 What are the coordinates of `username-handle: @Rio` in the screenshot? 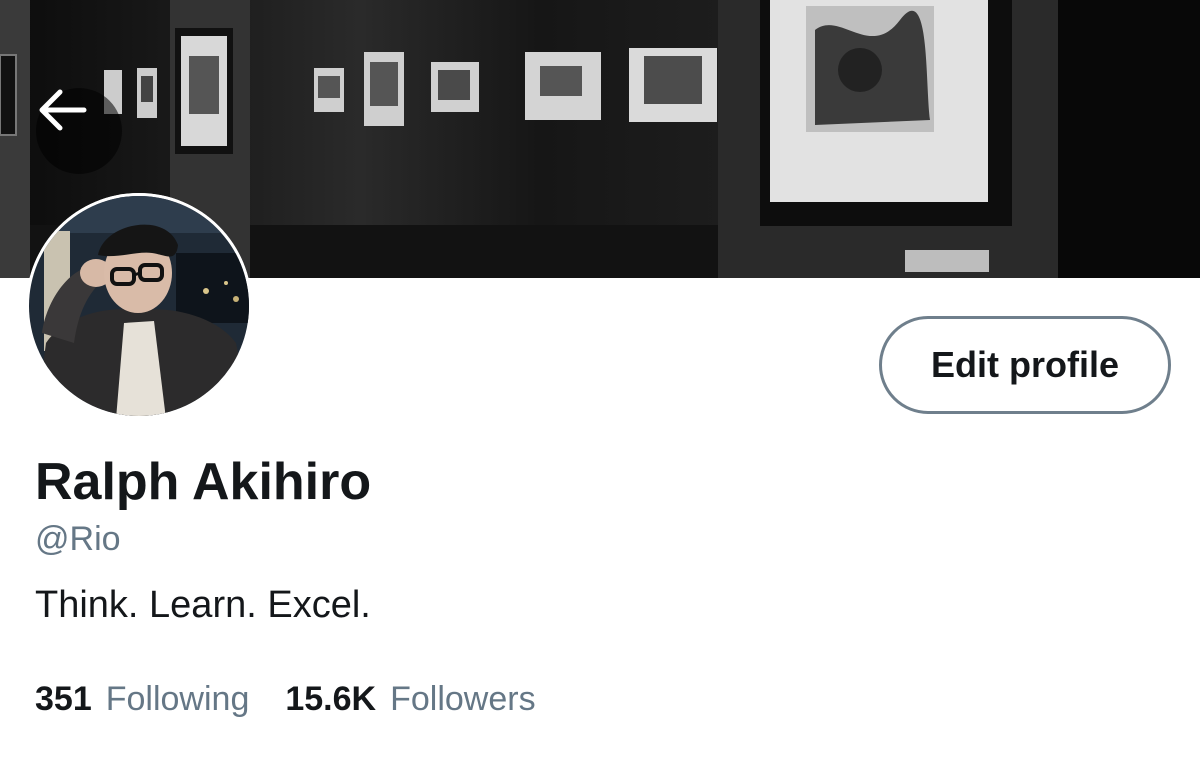 It's located at (78, 539).